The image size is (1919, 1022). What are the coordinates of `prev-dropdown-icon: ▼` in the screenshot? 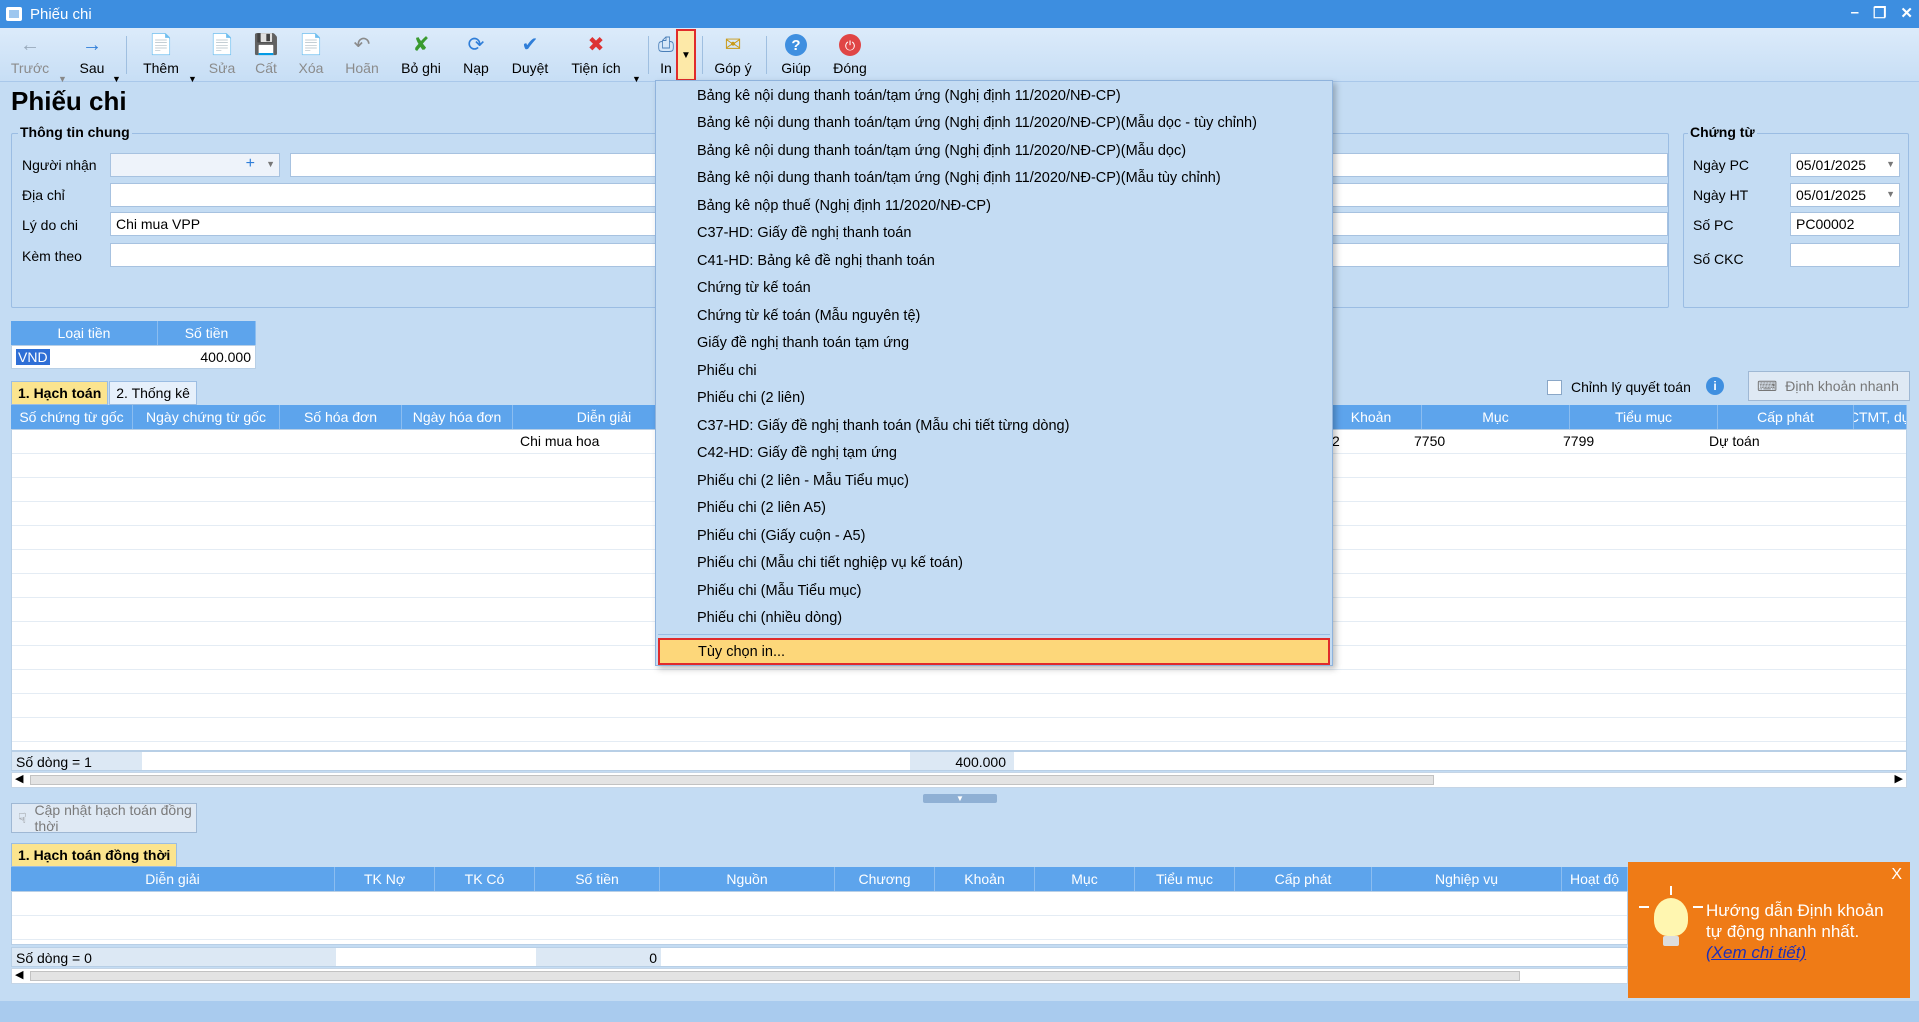 It's located at (62, 79).